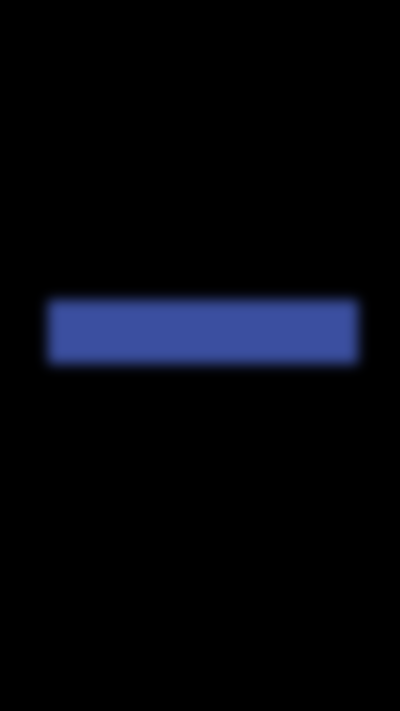 The image size is (400, 711). What do you see at coordinates (204, 531) in the screenshot?
I see `secondary-link-text` at bounding box center [204, 531].